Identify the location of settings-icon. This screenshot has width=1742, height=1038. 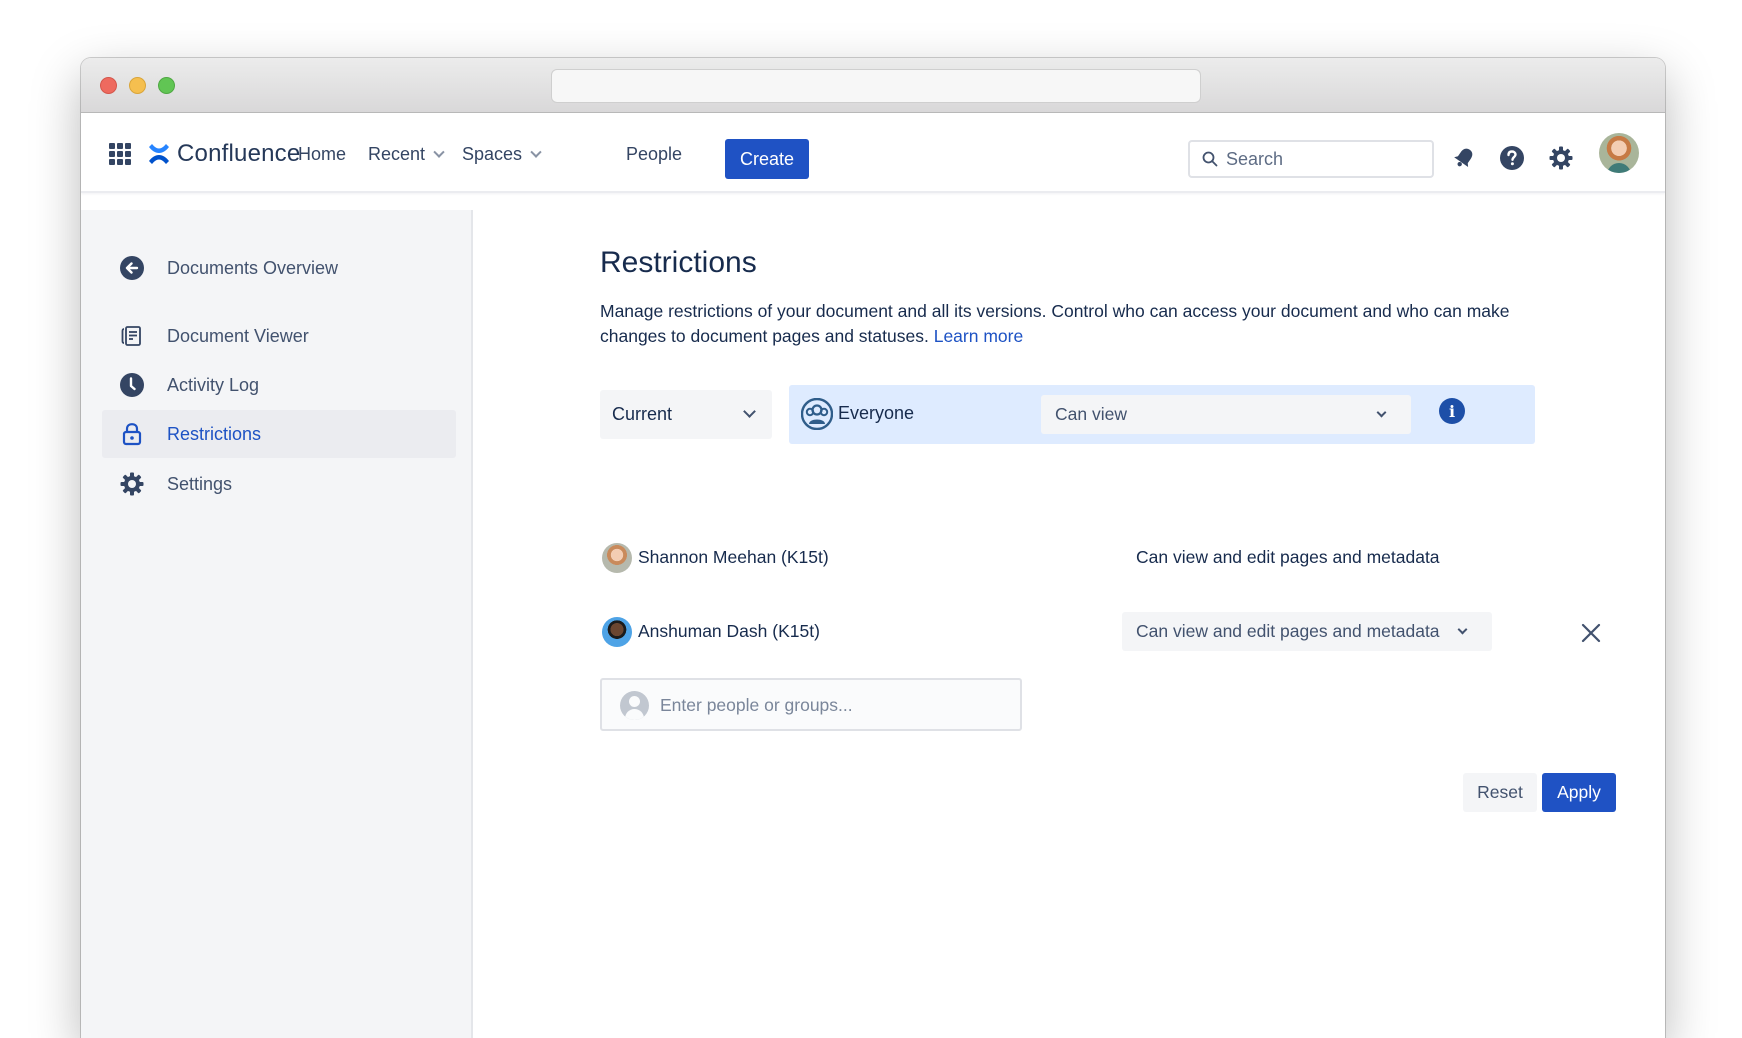
(1561, 158).